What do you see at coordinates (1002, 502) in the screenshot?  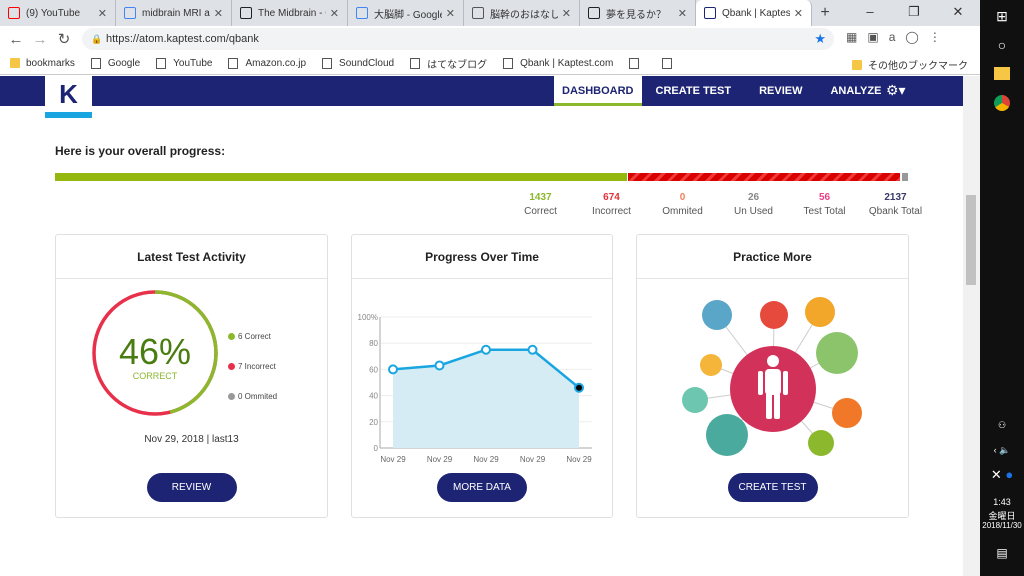 I see `clock-time: 1:43` at bounding box center [1002, 502].